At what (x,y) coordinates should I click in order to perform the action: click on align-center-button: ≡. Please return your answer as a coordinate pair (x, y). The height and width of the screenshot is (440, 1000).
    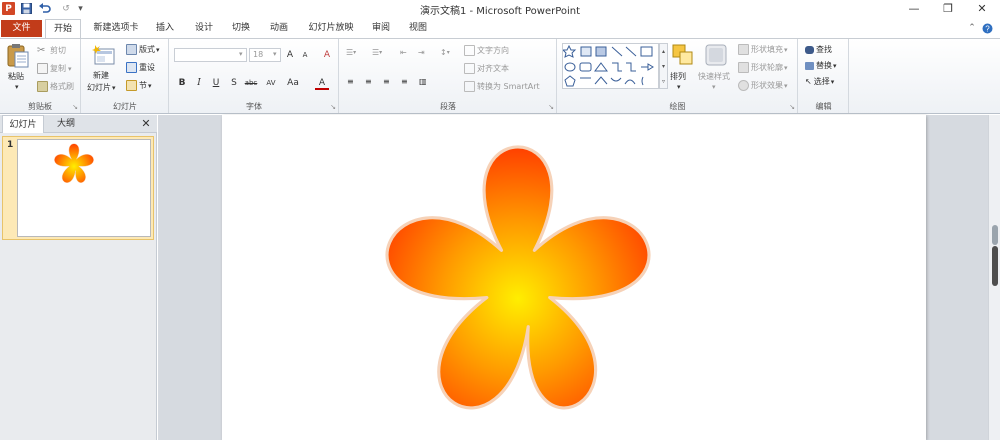
    Looking at the image, I should click on (368, 81).